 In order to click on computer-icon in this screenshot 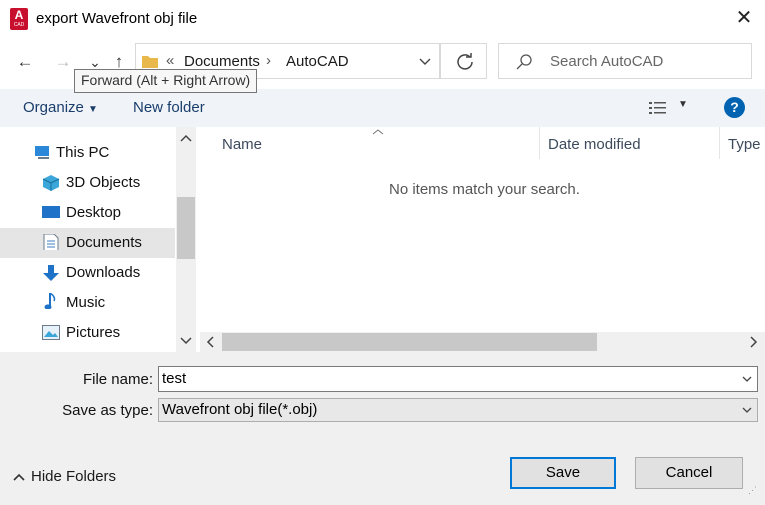, I will do `click(42, 152)`.